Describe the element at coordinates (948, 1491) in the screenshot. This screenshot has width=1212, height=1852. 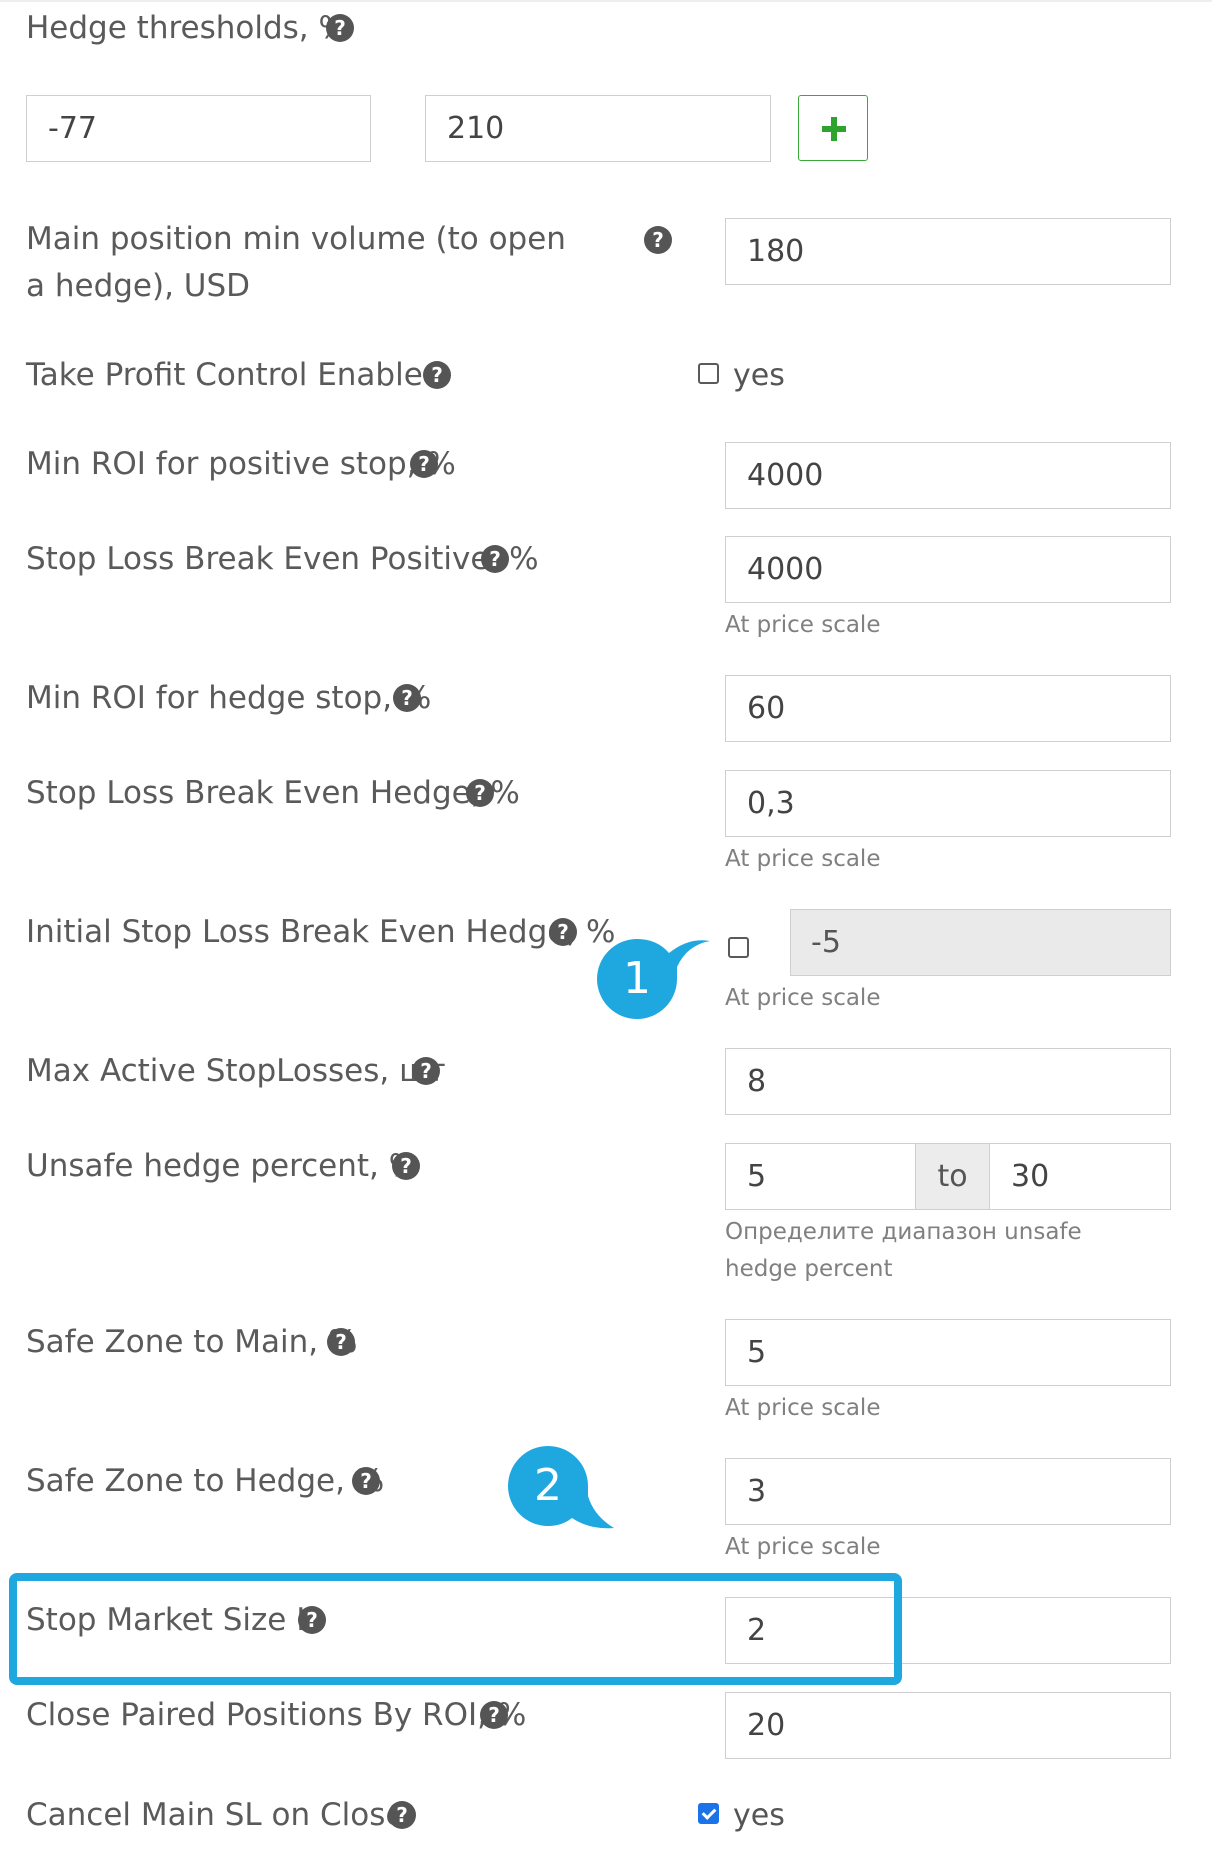
I see `safe-zone-hedge-input: 3` at that location.